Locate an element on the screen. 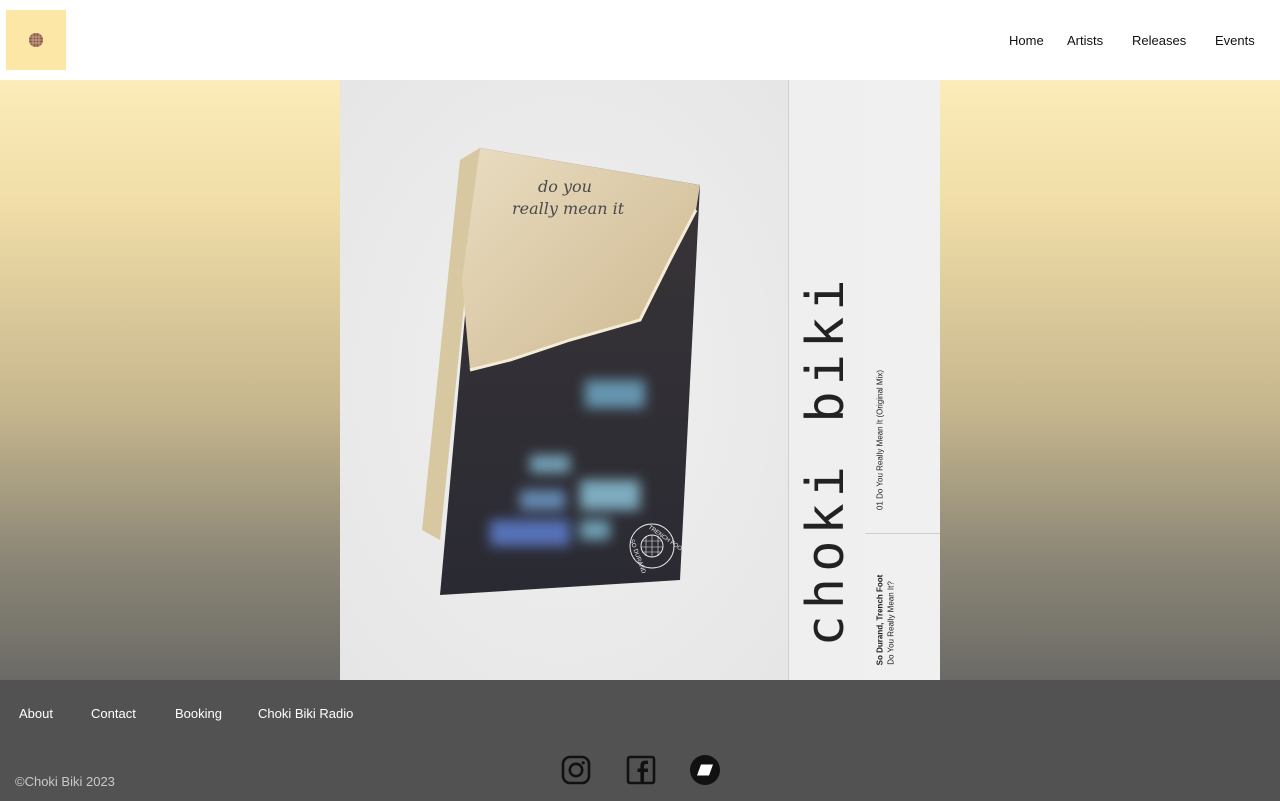 The width and height of the screenshot is (1280, 801). nav-releases: Releases is located at coordinates (1159, 40).